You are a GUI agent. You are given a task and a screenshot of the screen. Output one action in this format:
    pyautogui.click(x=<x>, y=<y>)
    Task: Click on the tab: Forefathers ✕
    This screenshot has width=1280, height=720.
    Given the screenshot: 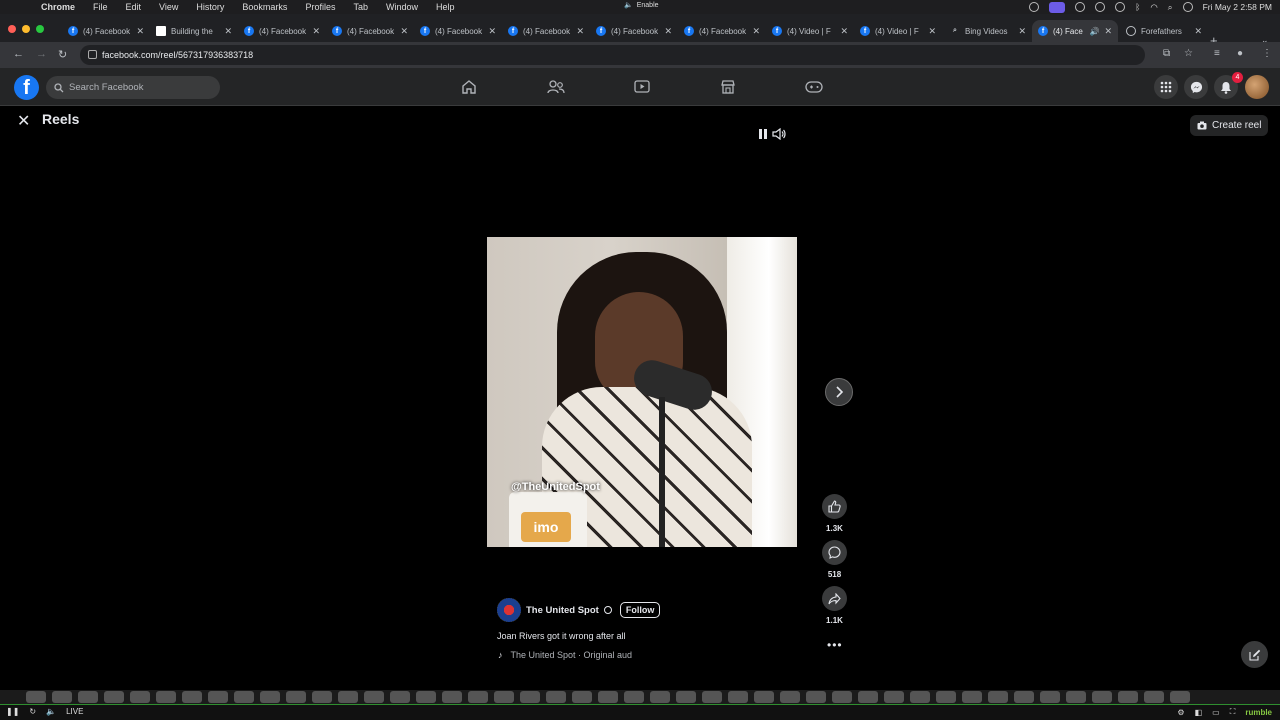 What is the action you would take?
    pyautogui.click(x=1164, y=31)
    